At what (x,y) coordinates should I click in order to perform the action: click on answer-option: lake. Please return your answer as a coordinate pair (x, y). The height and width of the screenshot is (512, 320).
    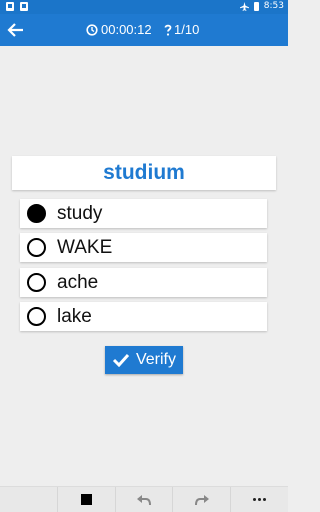
    Looking at the image, I should click on (143, 316).